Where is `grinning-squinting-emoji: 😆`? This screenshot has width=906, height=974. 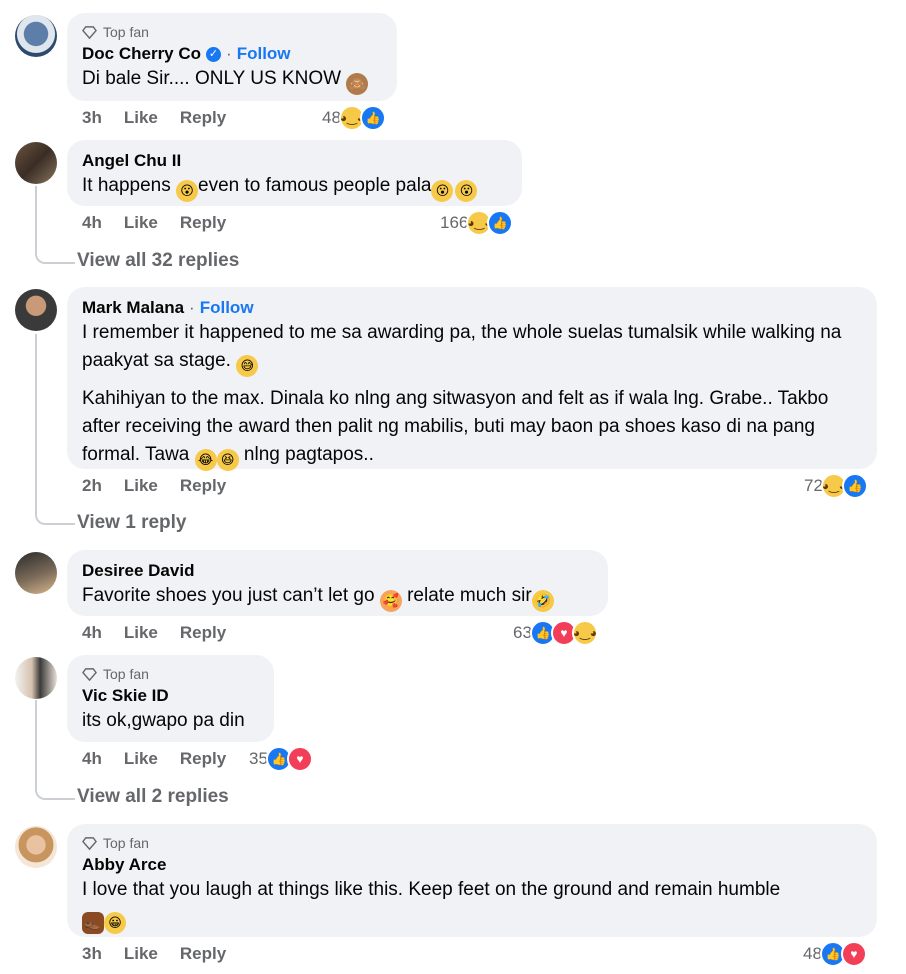 grinning-squinting-emoji: 😆 is located at coordinates (227, 460).